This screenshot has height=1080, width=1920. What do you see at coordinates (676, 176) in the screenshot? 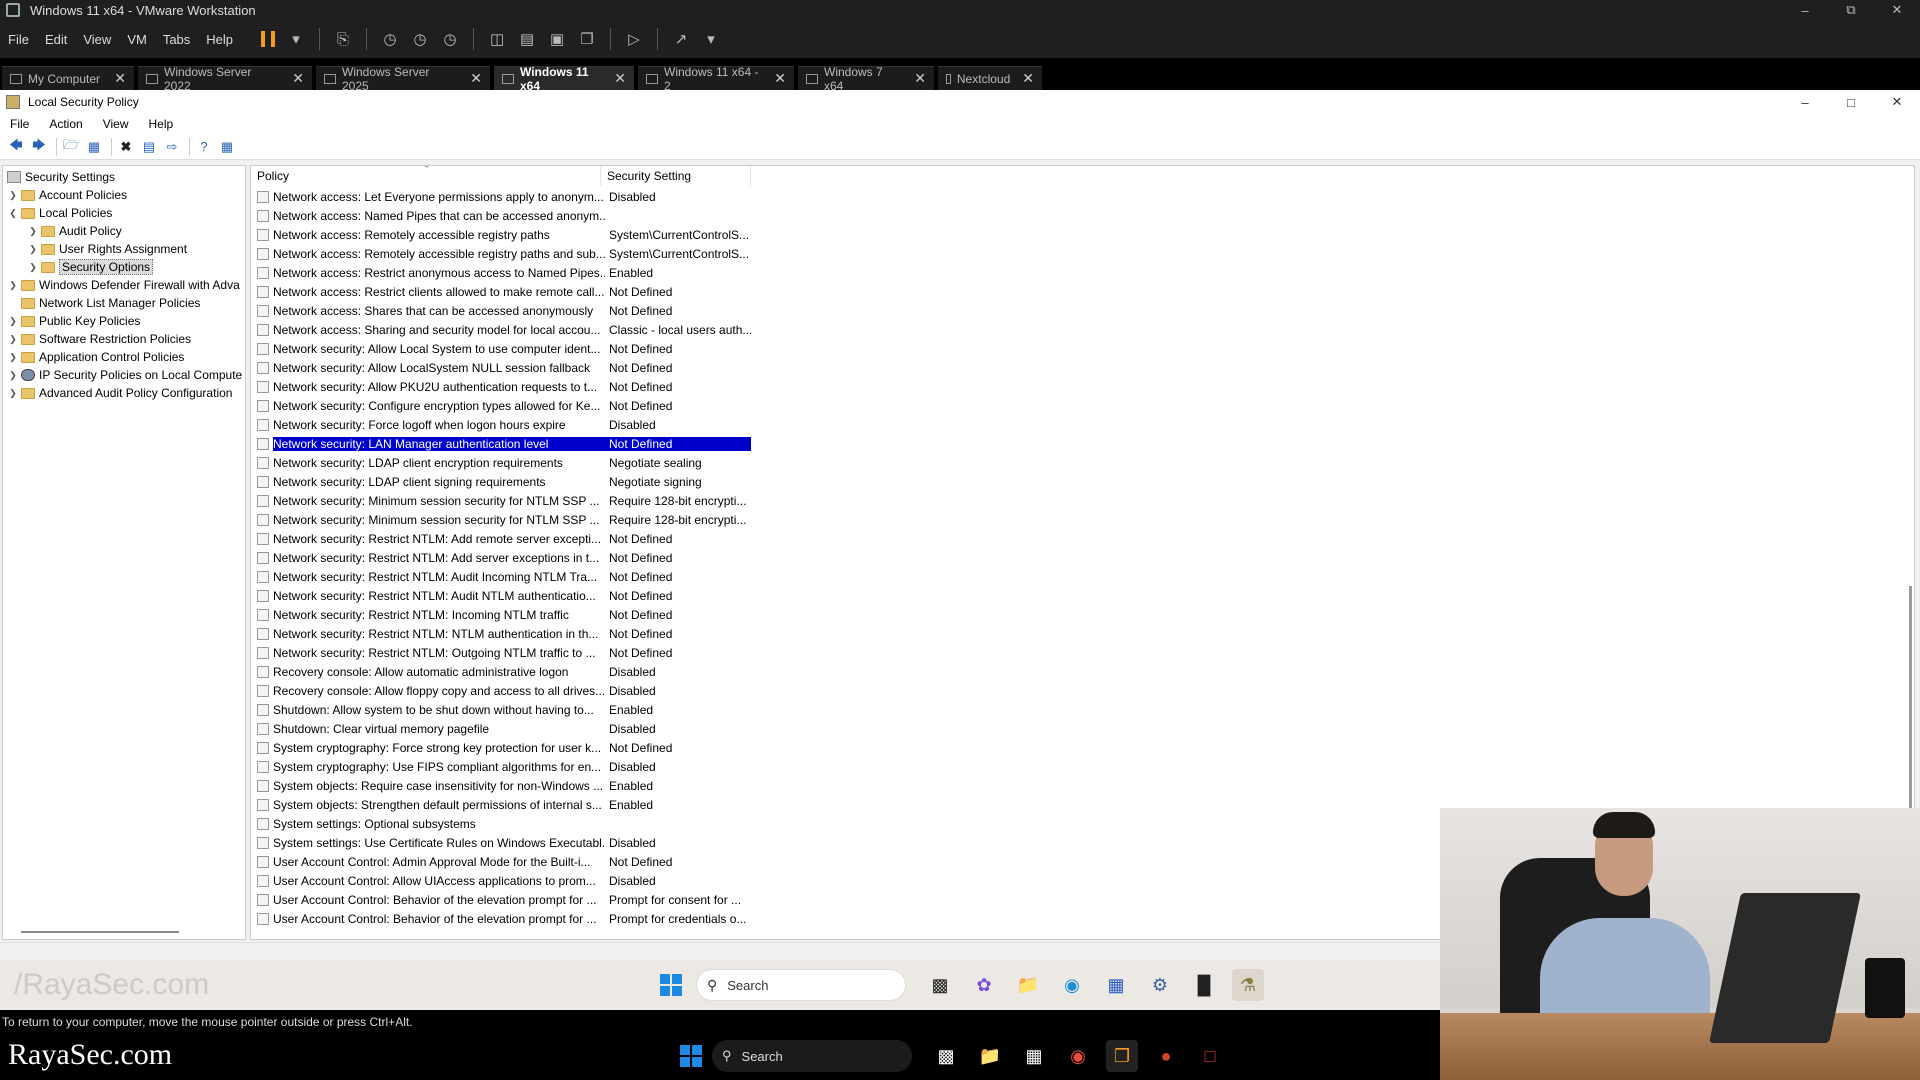
I see `column-header-security-setting: Security Setting` at bounding box center [676, 176].